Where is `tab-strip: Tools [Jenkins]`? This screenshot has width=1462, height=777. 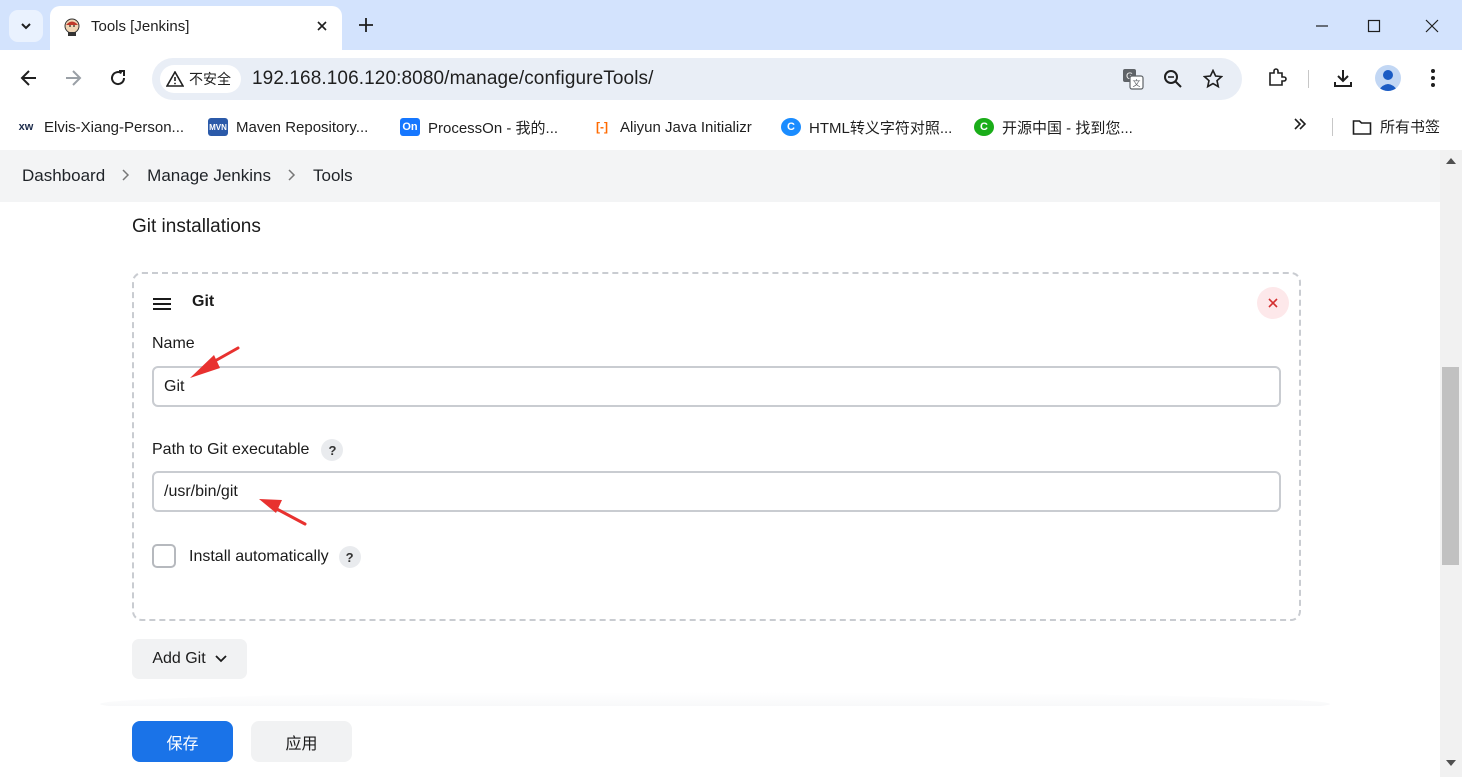
tab-strip: Tools [Jenkins] is located at coordinates (731, 25).